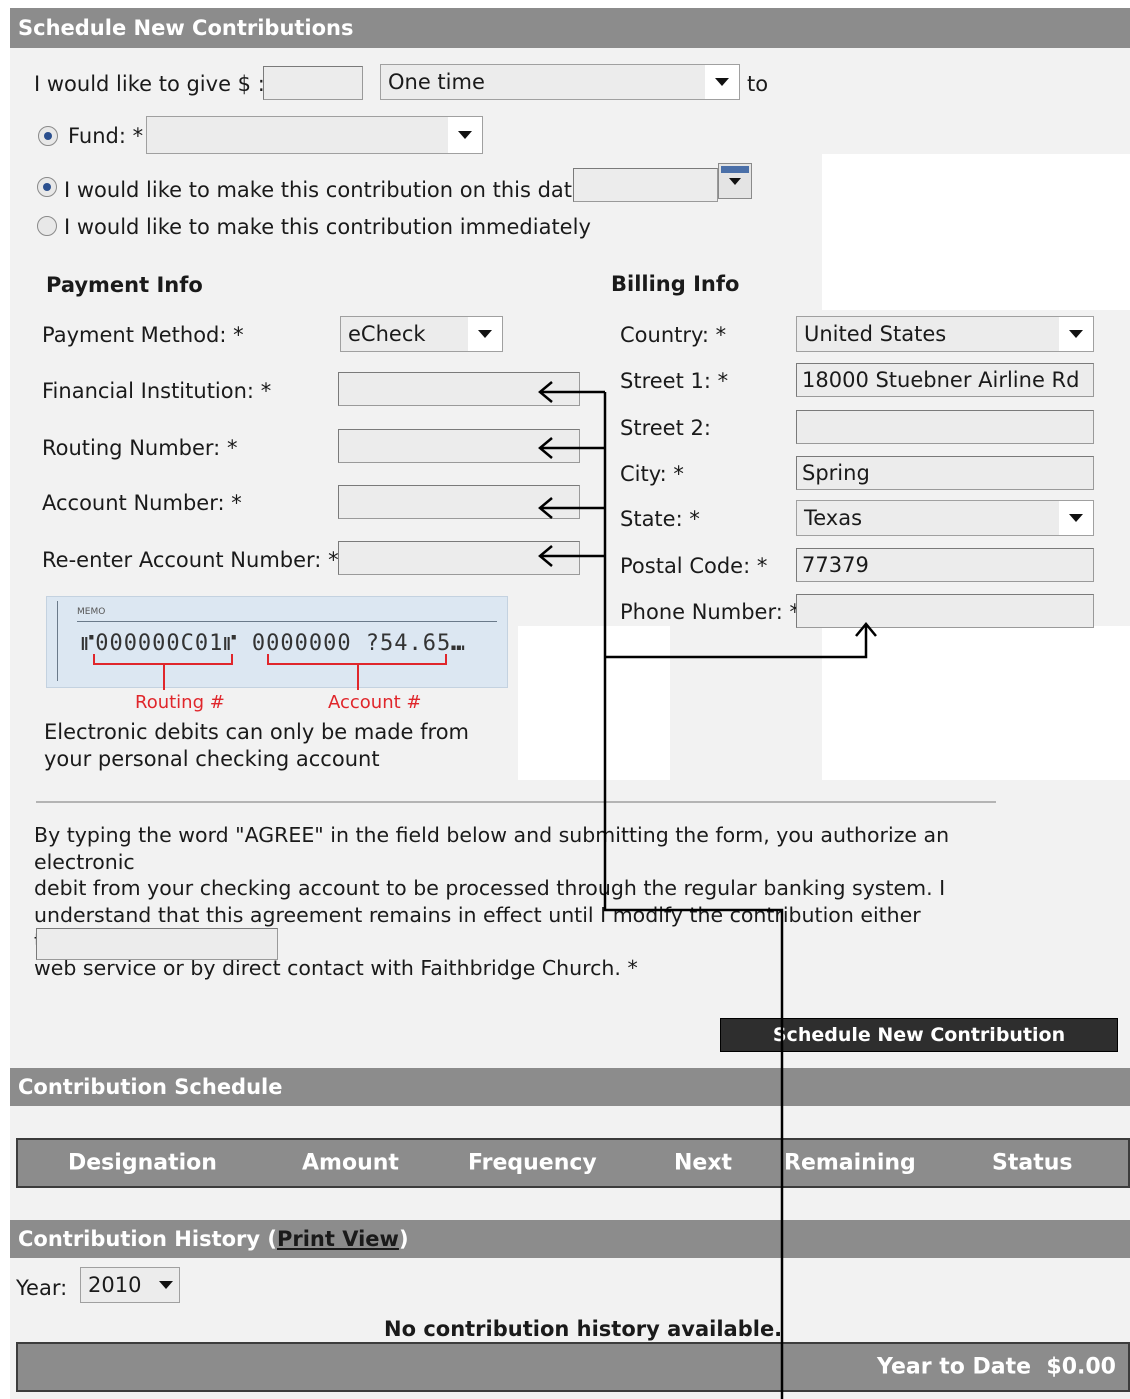 Image resolution: width=1130 pixels, height=1399 pixels. I want to click on payment-method-label: Payment Method: *, so click(143, 335).